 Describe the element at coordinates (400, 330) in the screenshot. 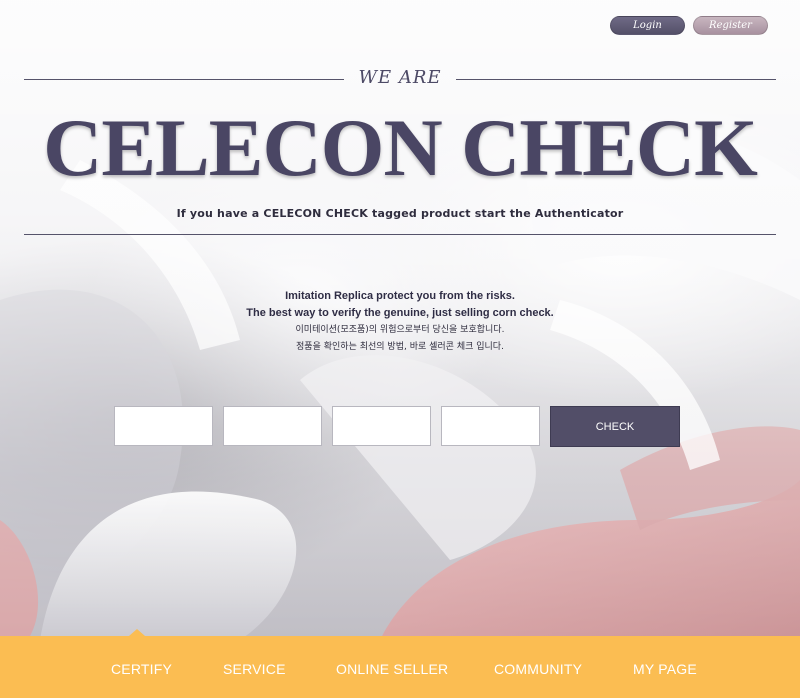

I see `info-line-3: 이미테이션(모조품)의 위험으로부터 당신을 보호합니다.` at that location.